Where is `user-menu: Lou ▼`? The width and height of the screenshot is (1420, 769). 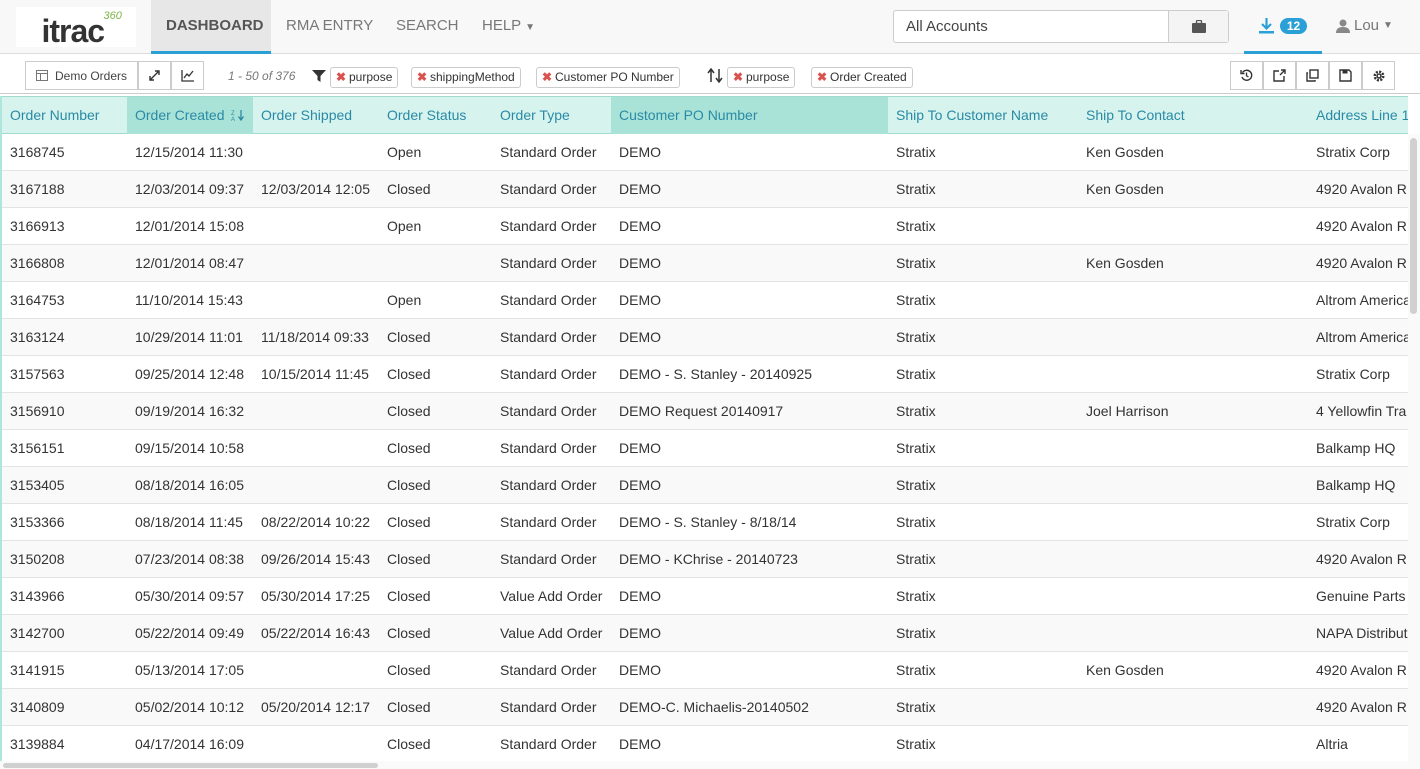
user-menu: Lou ▼ is located at coordinates (1364, 25).